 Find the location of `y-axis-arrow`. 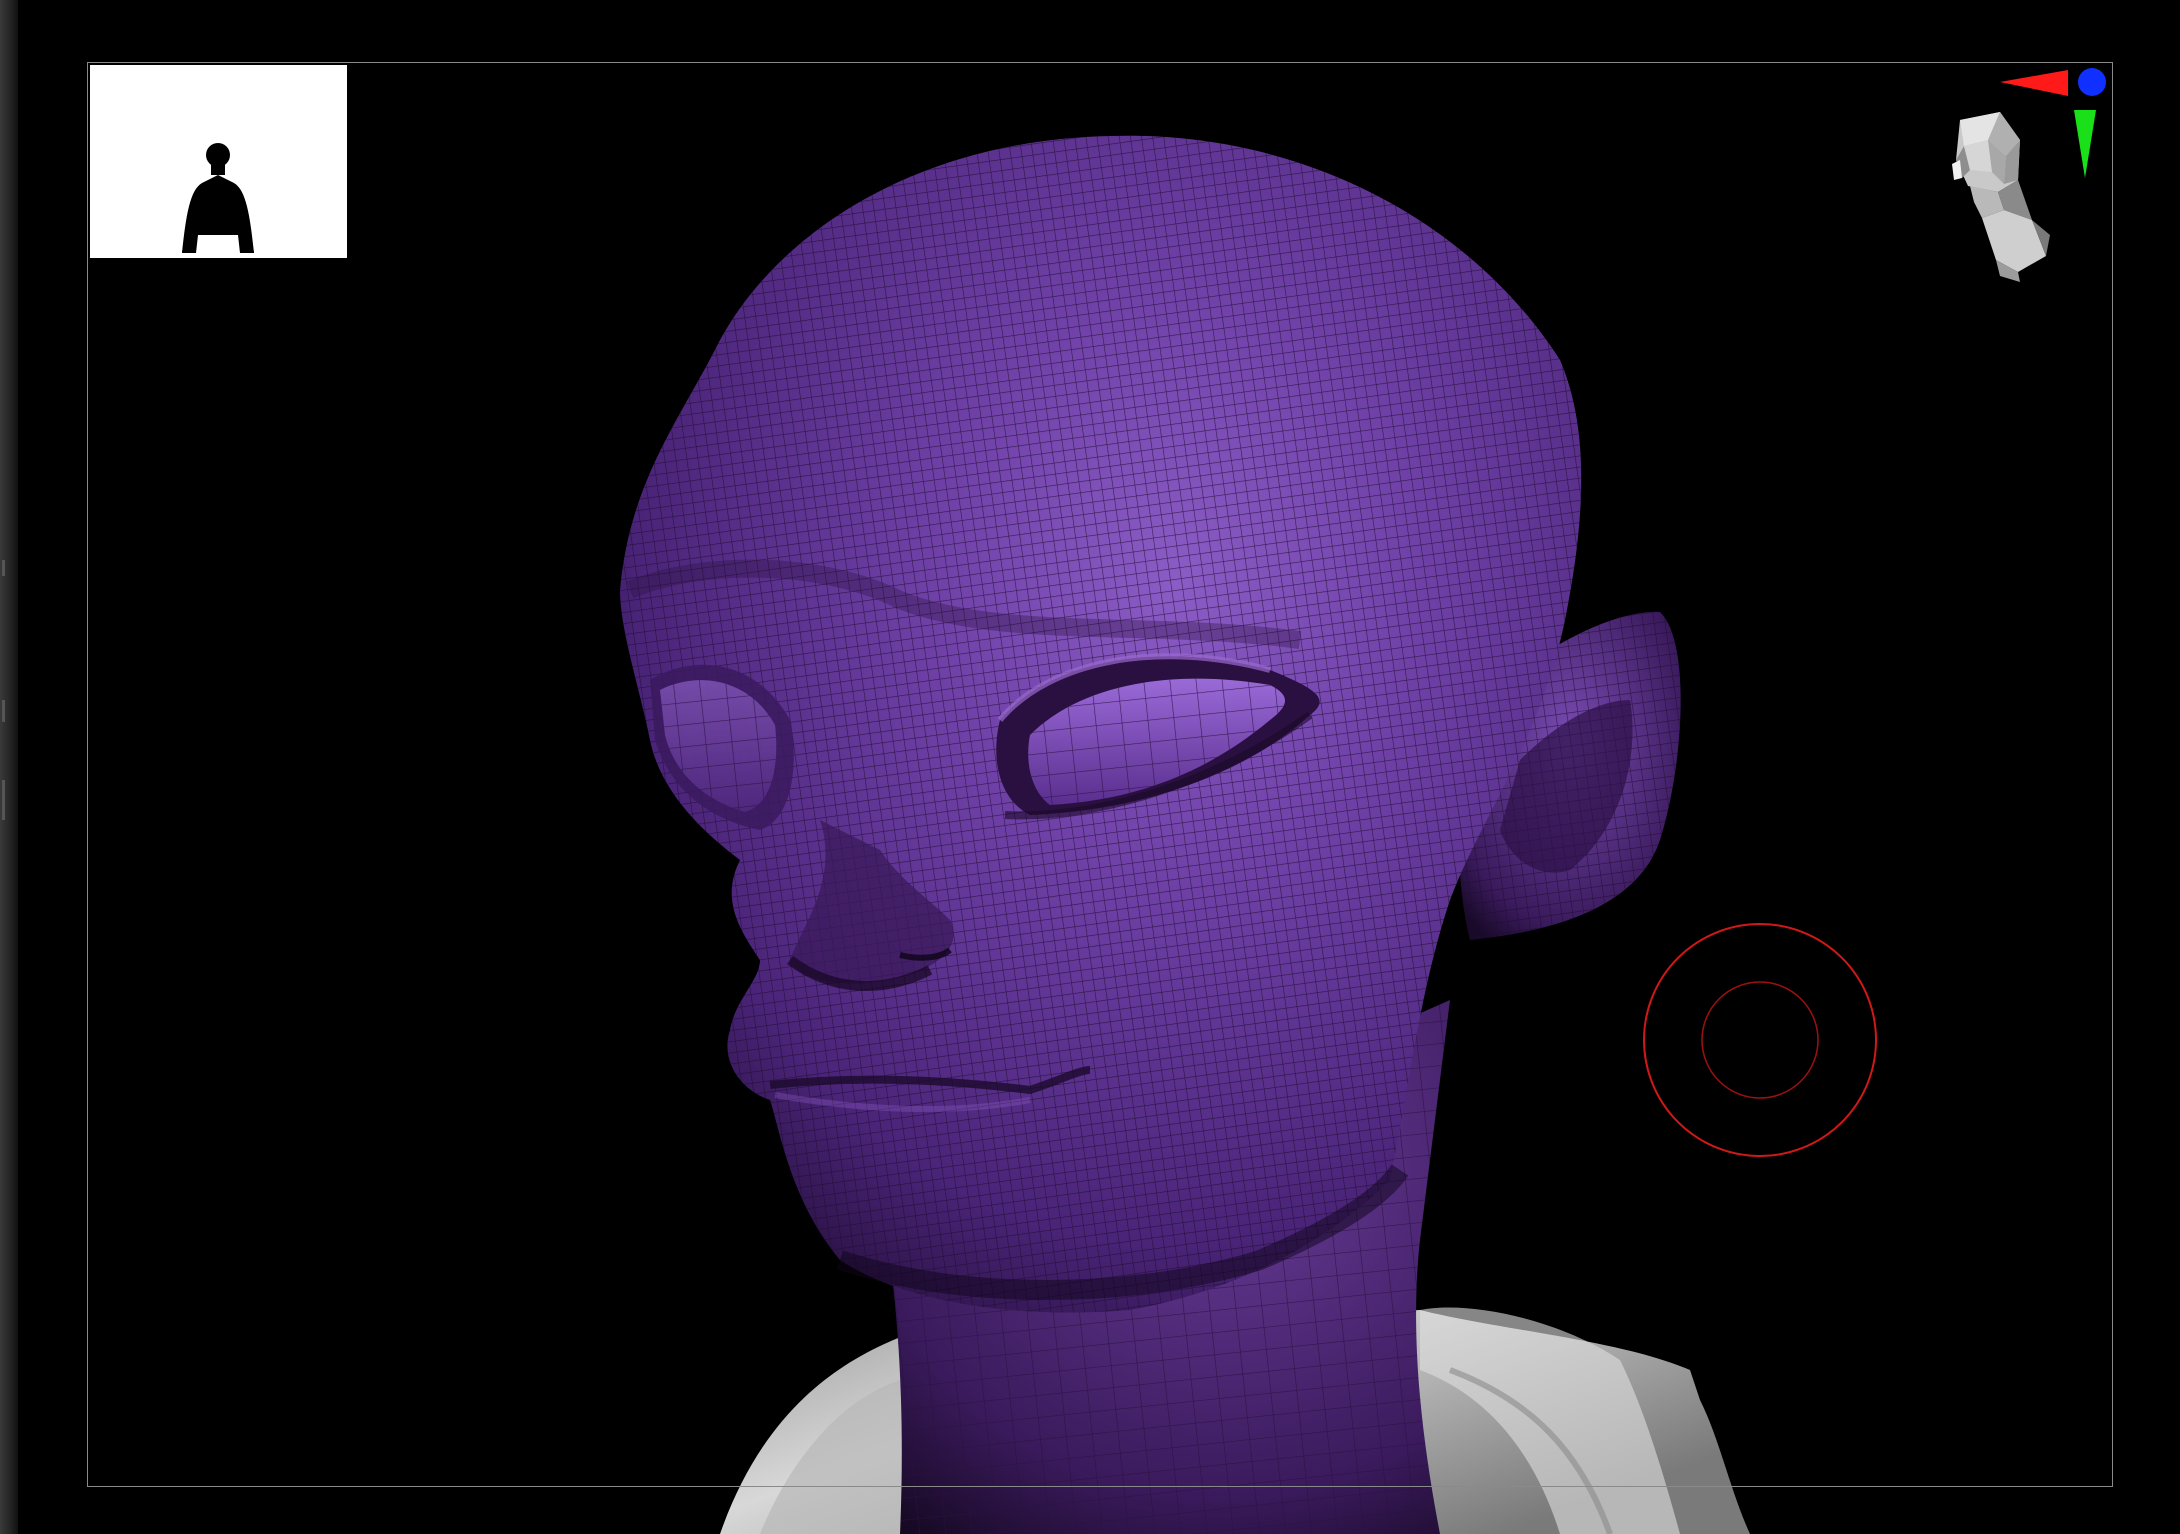

y-axis-arrow is located at coordinates (2085, 144).